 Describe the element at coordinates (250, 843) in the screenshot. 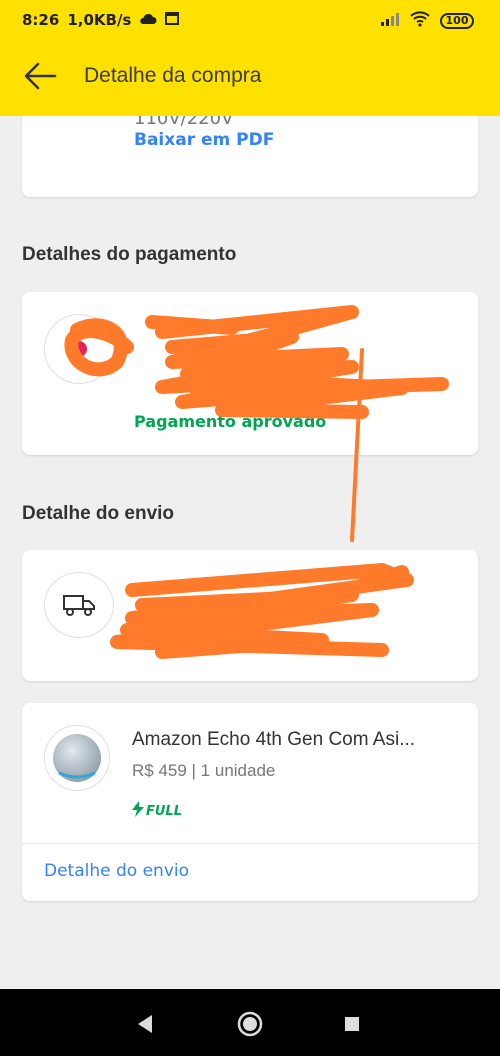

I see `divider` at that location.